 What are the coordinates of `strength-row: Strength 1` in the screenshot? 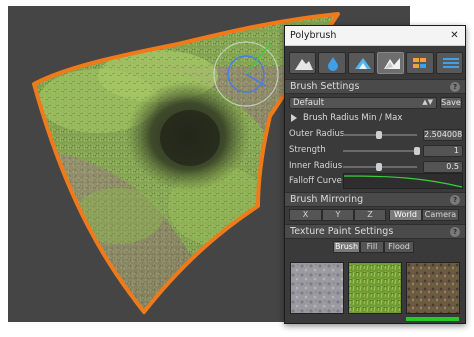 It's located at (376, 151).